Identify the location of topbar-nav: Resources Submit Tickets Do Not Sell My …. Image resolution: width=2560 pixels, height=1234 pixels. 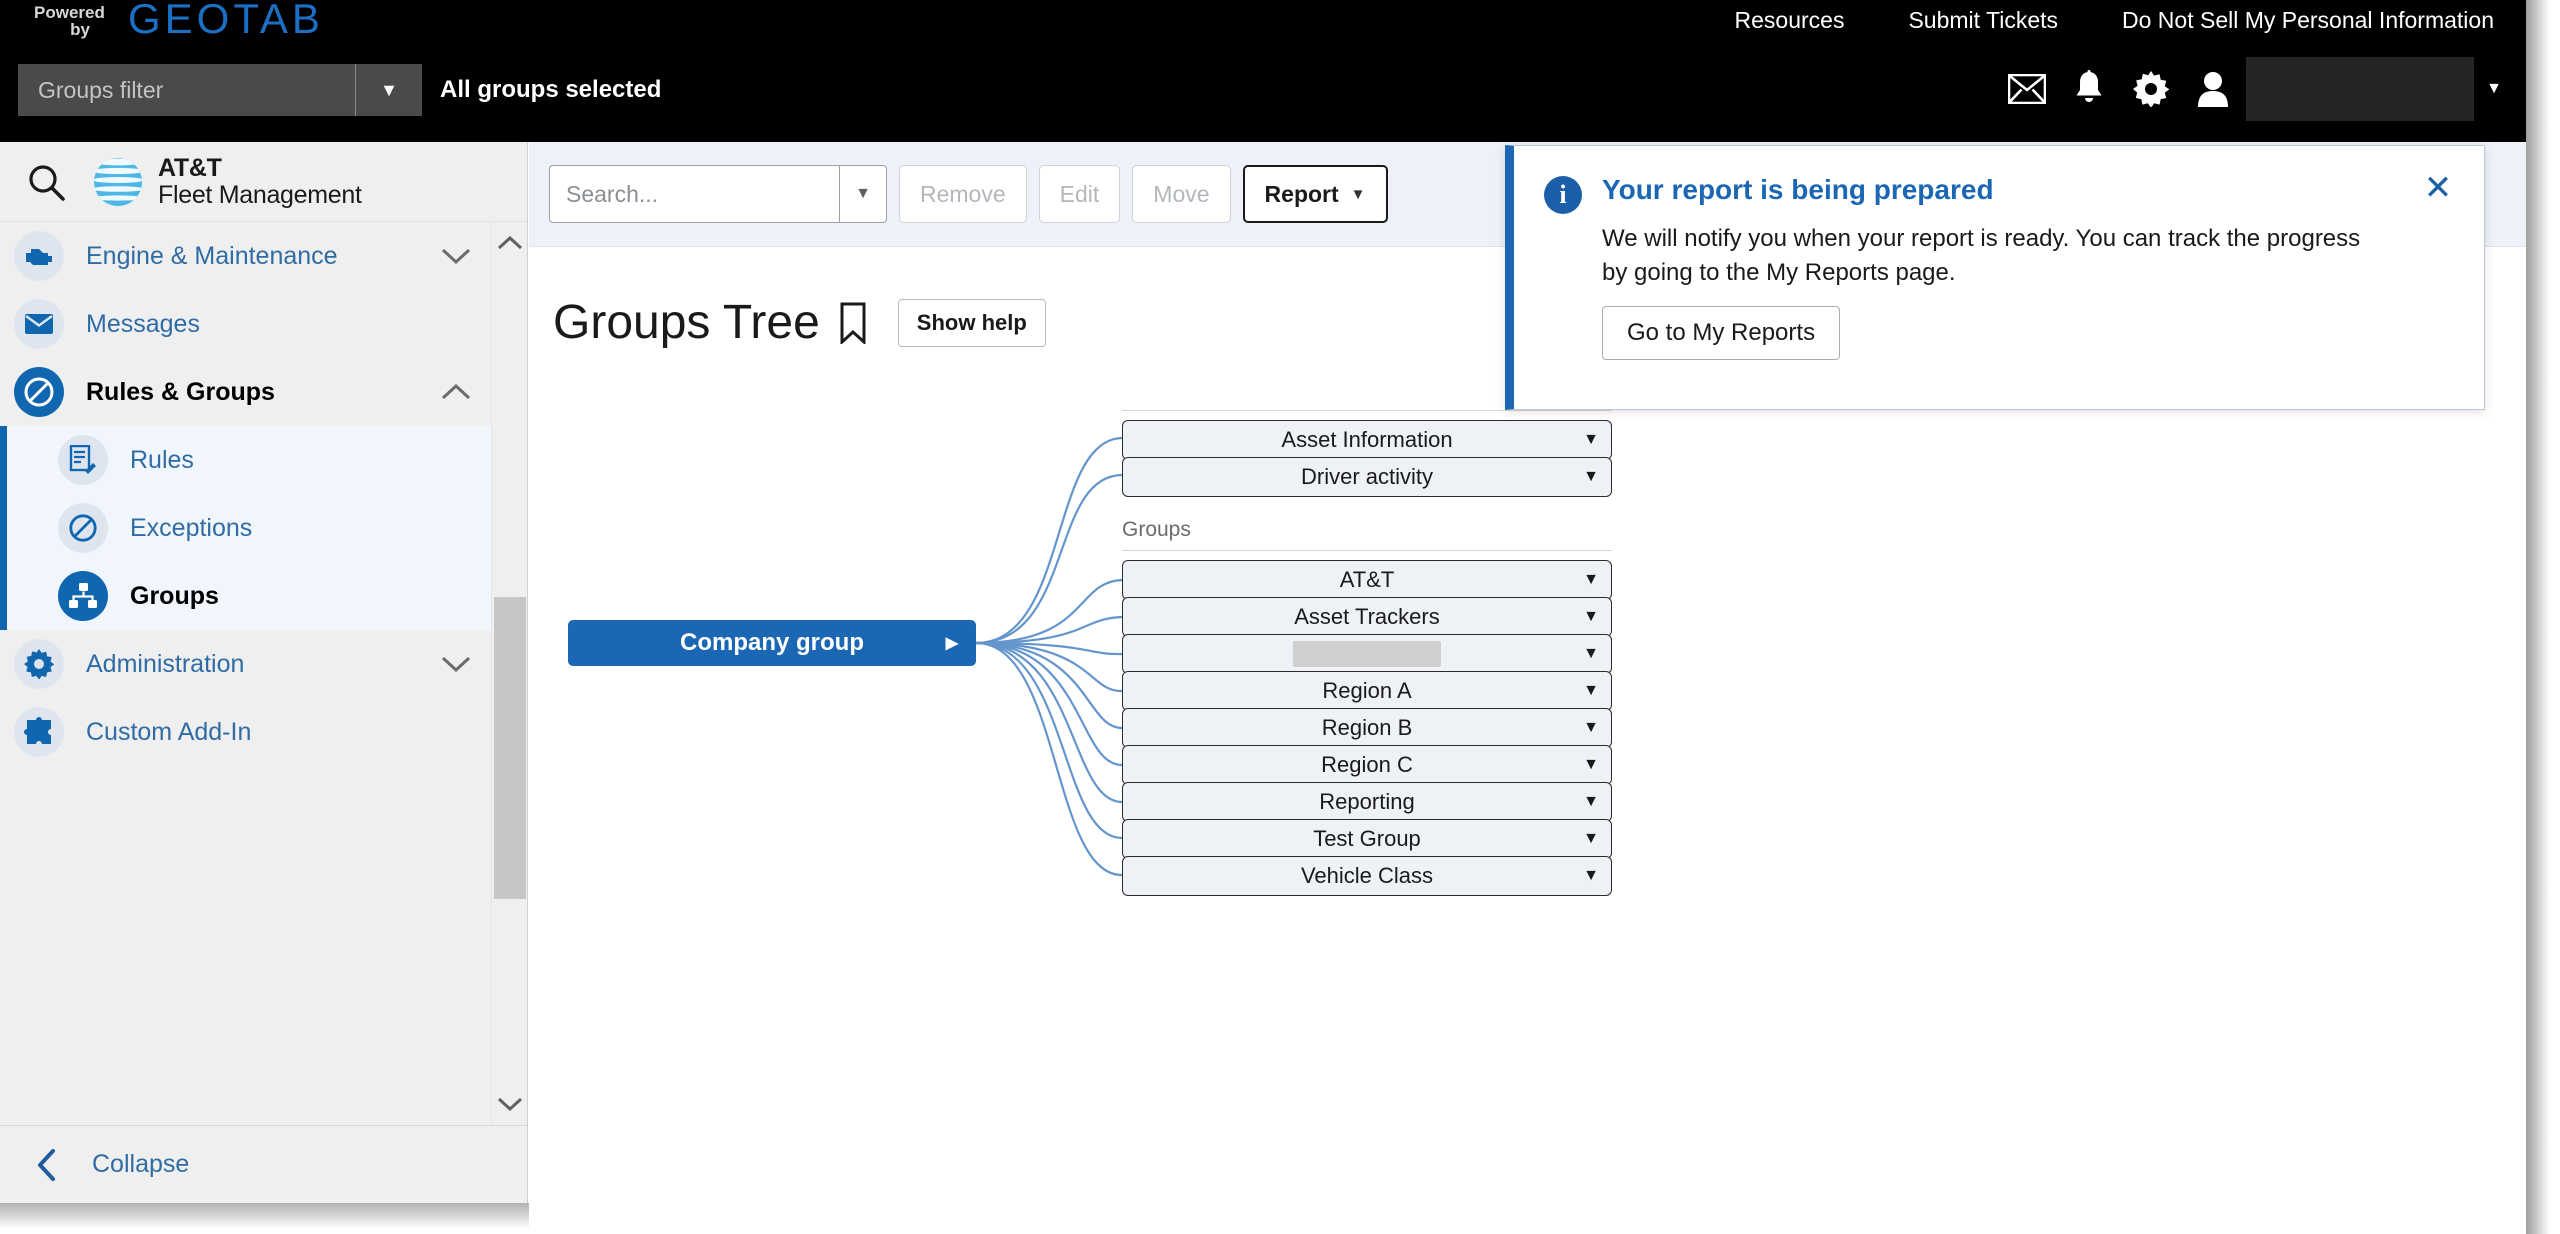
(2114, 20).